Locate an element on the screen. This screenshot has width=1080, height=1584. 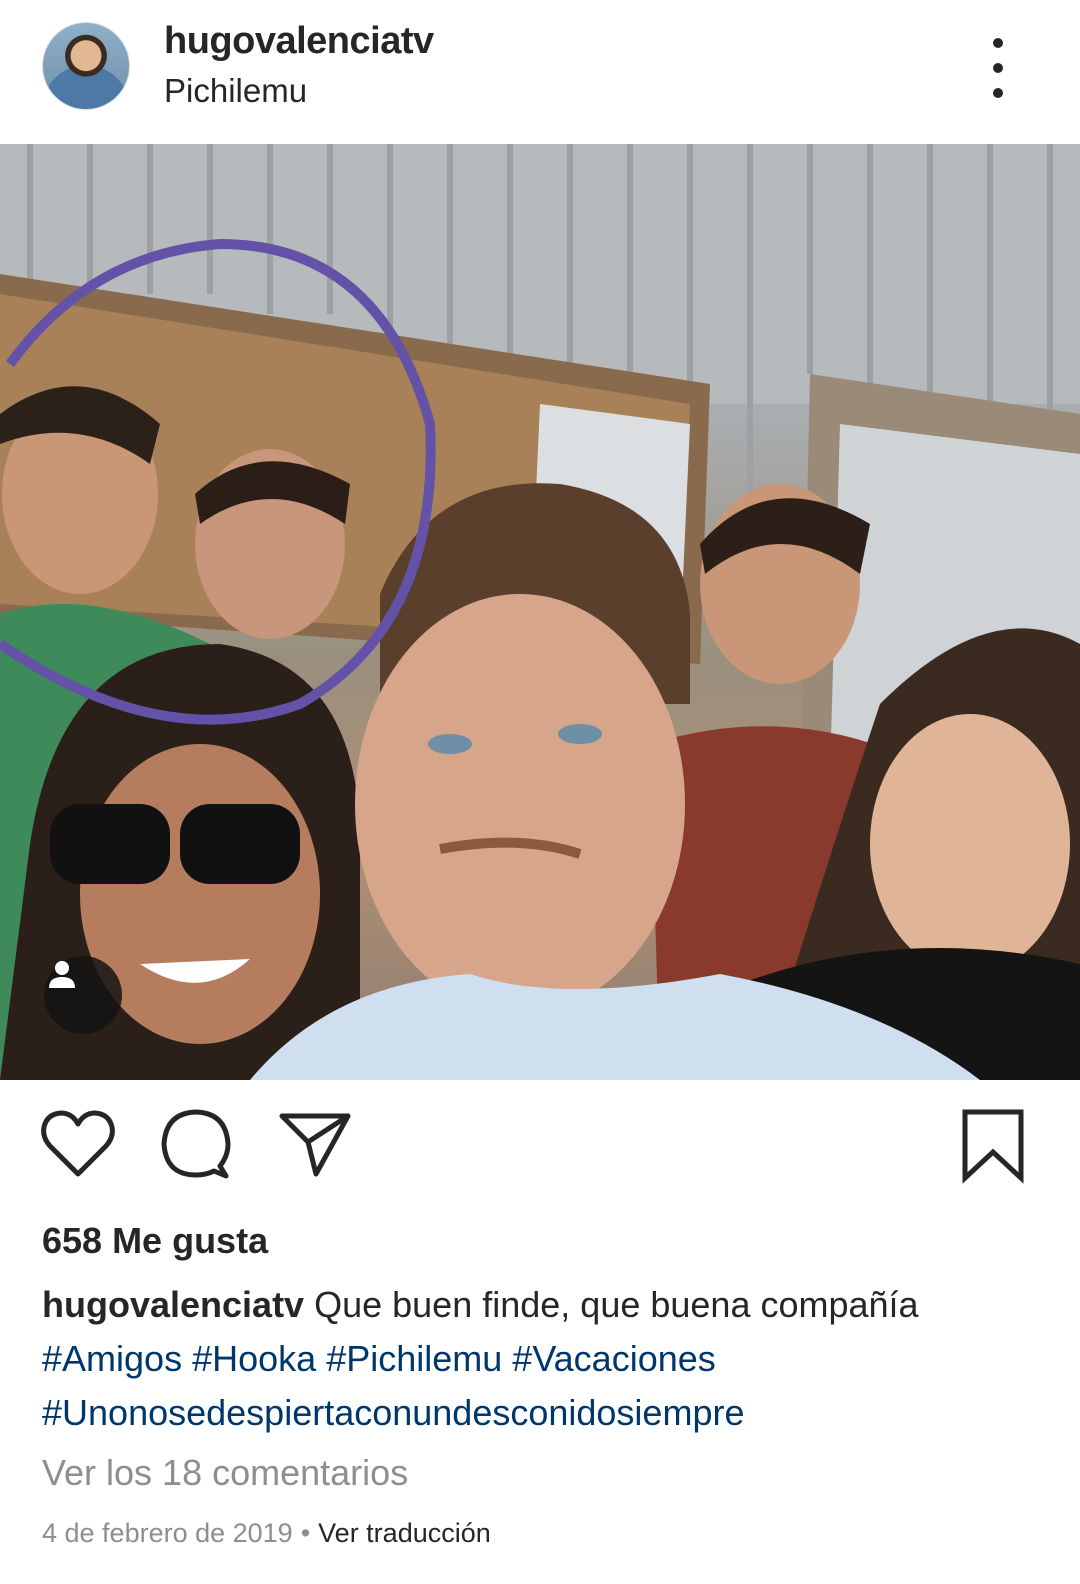
post-meta: 4 de febrero de 2019 • Ver traducción is located at coordinates (266, 1533).